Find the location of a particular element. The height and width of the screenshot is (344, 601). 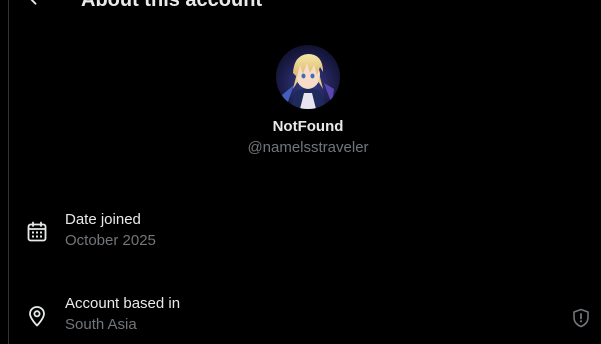

back-arrow-icon is located at coordinates (33, 2).